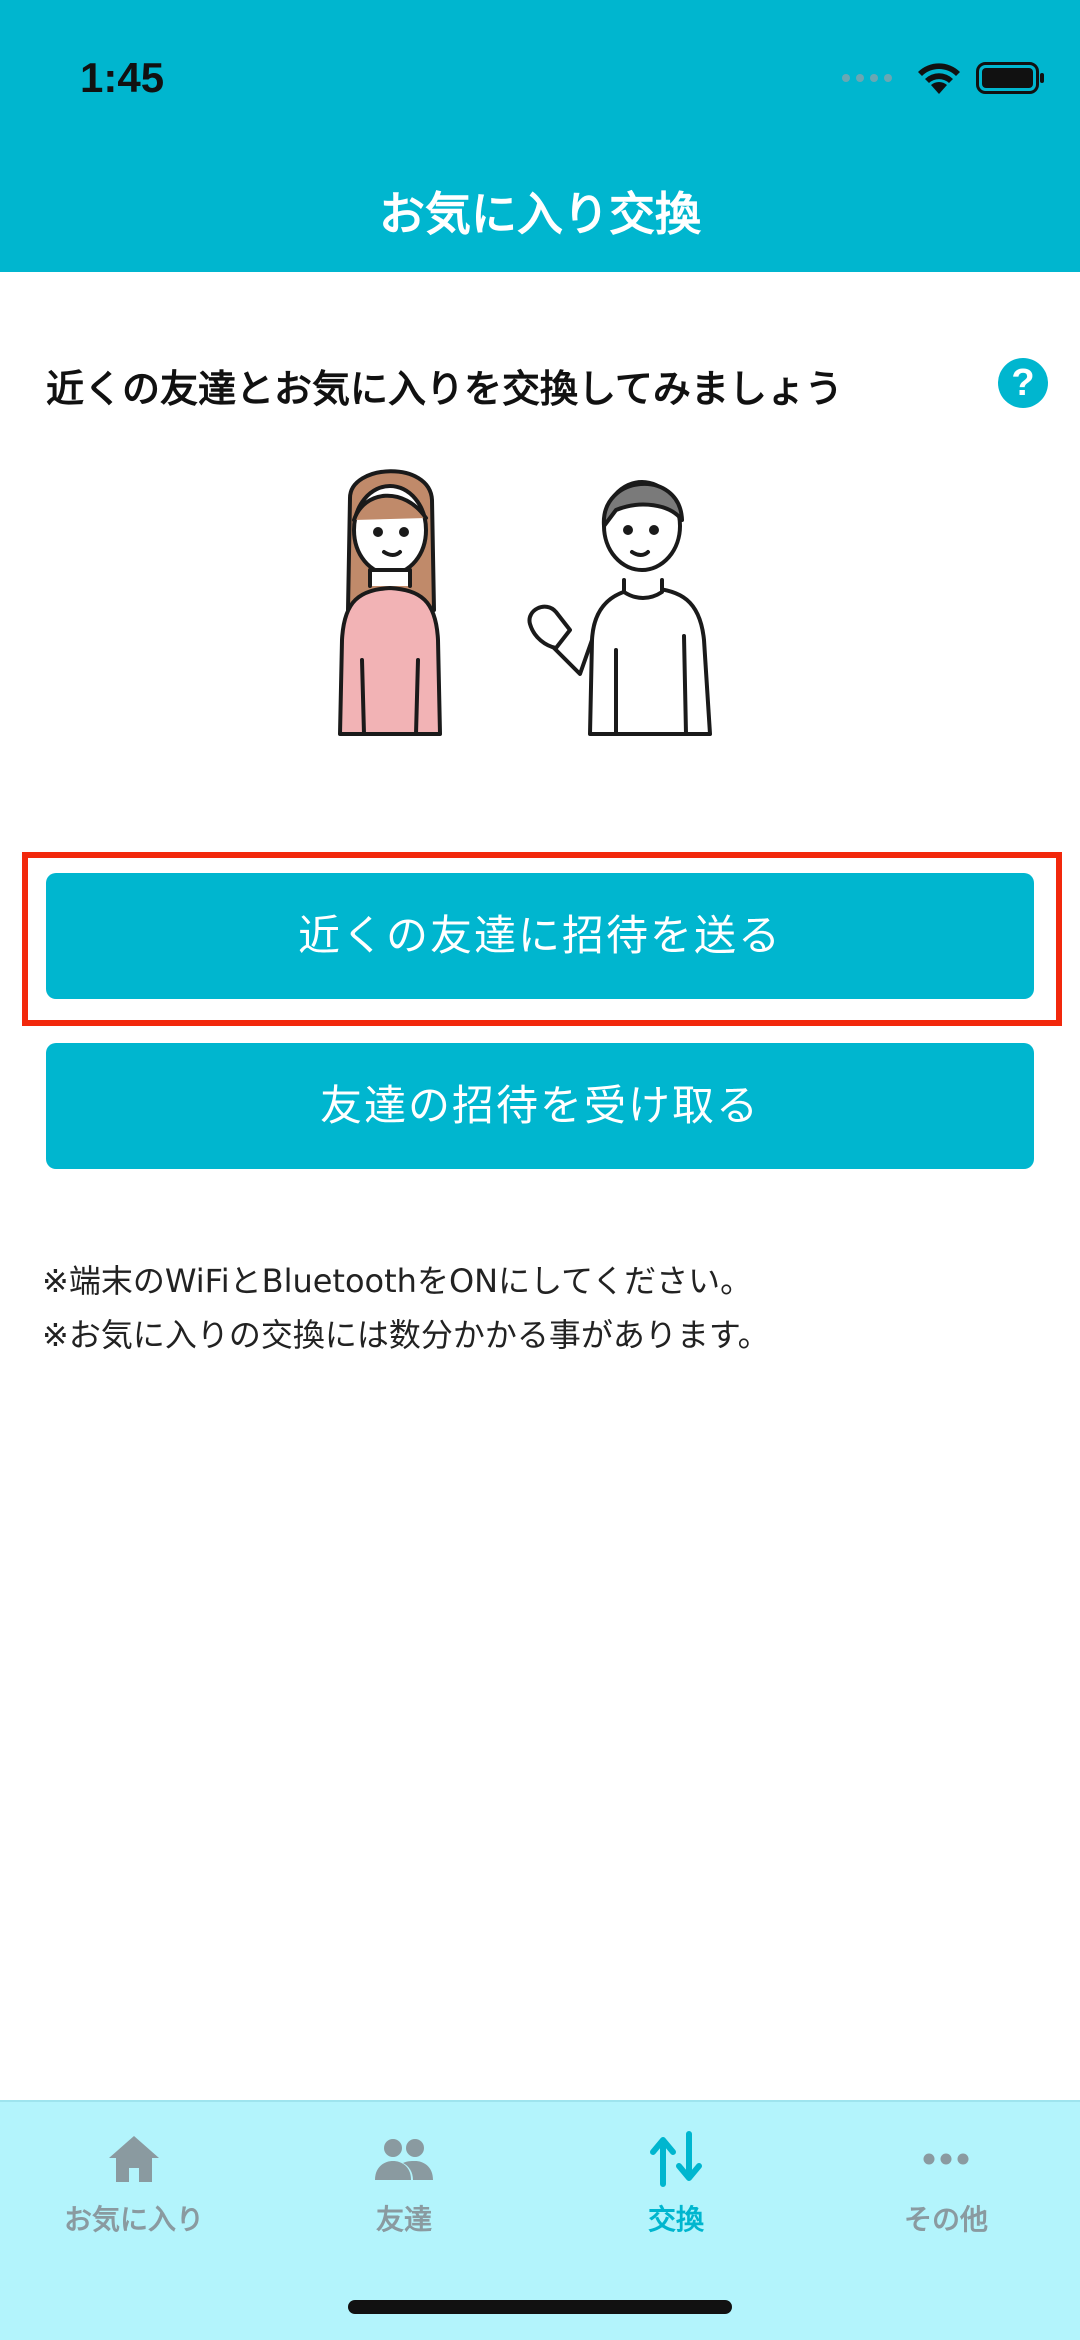 The image size is (1080, 2340). I want to click on home-icon, so click(134, 2159).